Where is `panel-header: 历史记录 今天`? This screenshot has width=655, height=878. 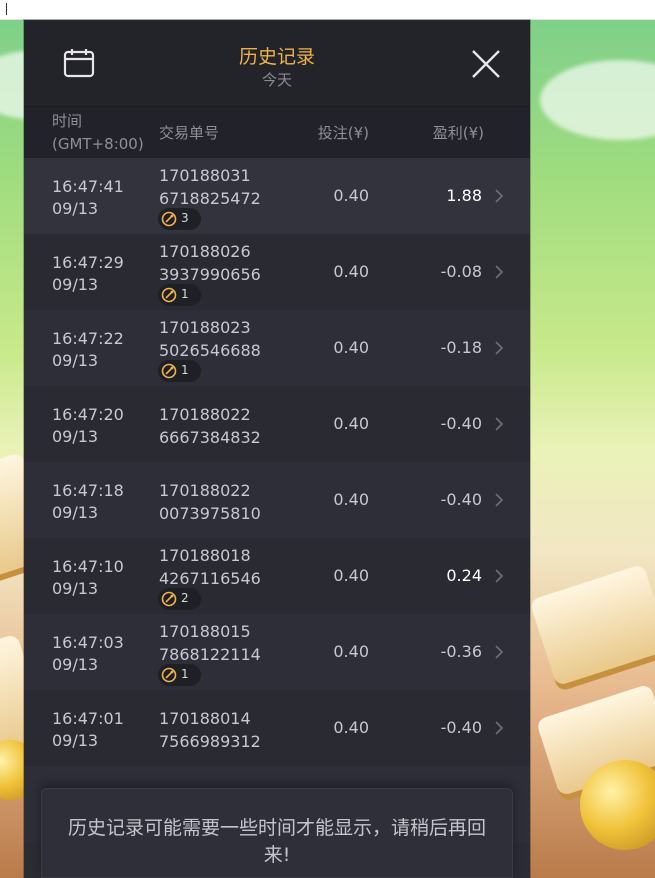 panel-header: 历史记录 今天 is located at coordinates (277, 63).